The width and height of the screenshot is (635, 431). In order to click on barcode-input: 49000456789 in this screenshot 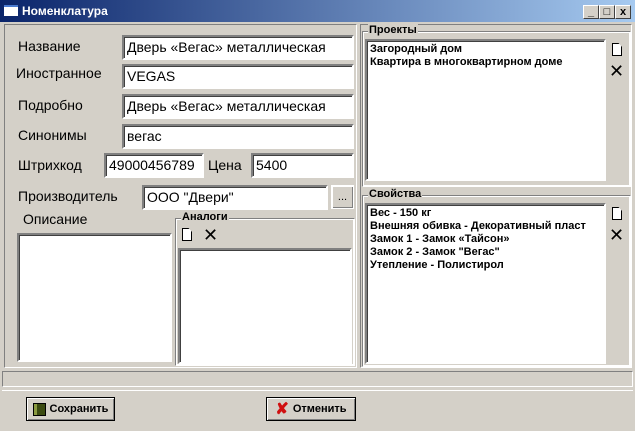, I will do `click(154, 165)`.